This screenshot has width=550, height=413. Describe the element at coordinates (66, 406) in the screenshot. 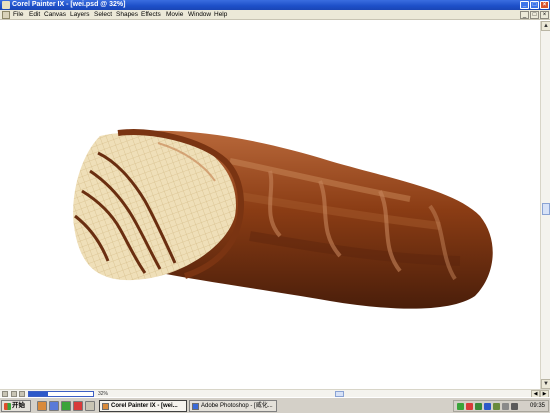

I see `quicklaunch-app-icon` at that location.